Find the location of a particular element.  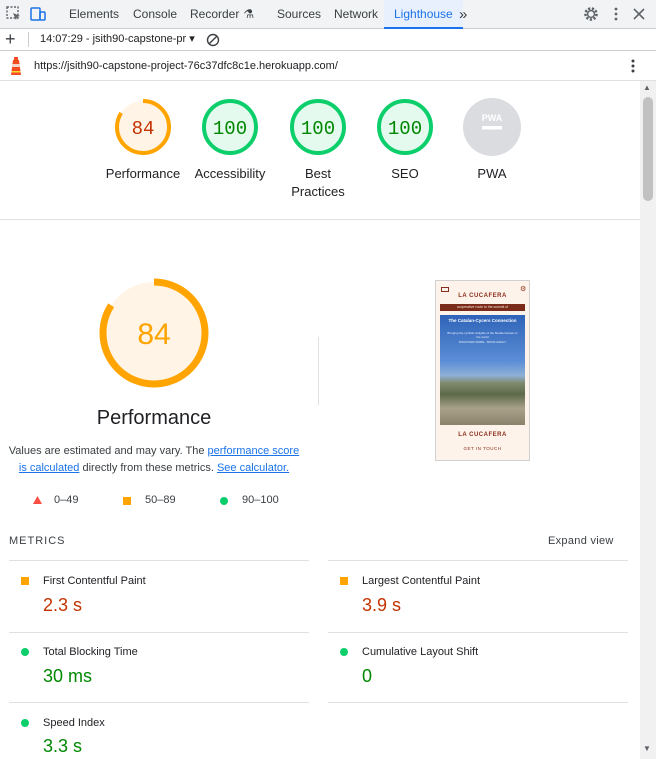

pwa-badge-icon: PWA is located at coordinates (492, 127).